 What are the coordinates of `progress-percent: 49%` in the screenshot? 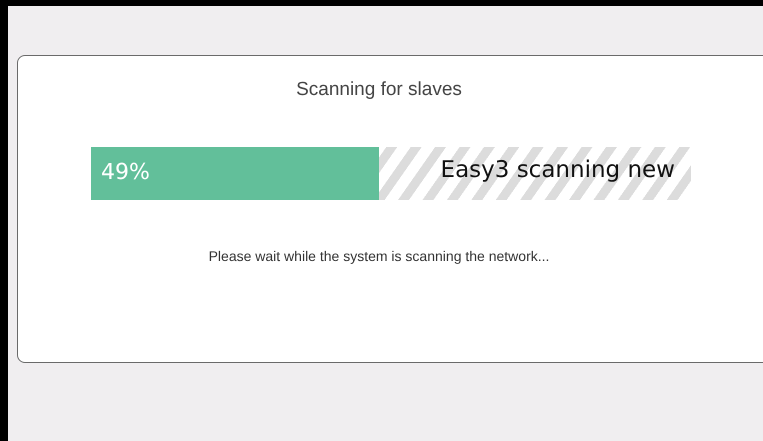 It's located at (125, 172).